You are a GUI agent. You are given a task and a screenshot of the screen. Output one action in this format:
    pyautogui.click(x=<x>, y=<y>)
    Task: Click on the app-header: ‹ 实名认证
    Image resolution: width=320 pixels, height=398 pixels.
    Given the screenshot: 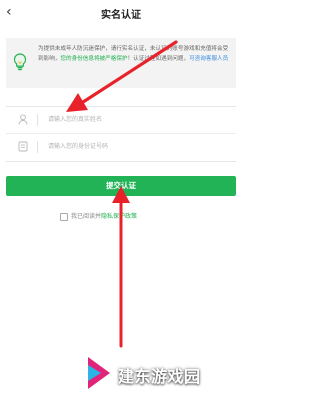 What is the action you would take?
    pyautogui.click(x=121, y=14)
    